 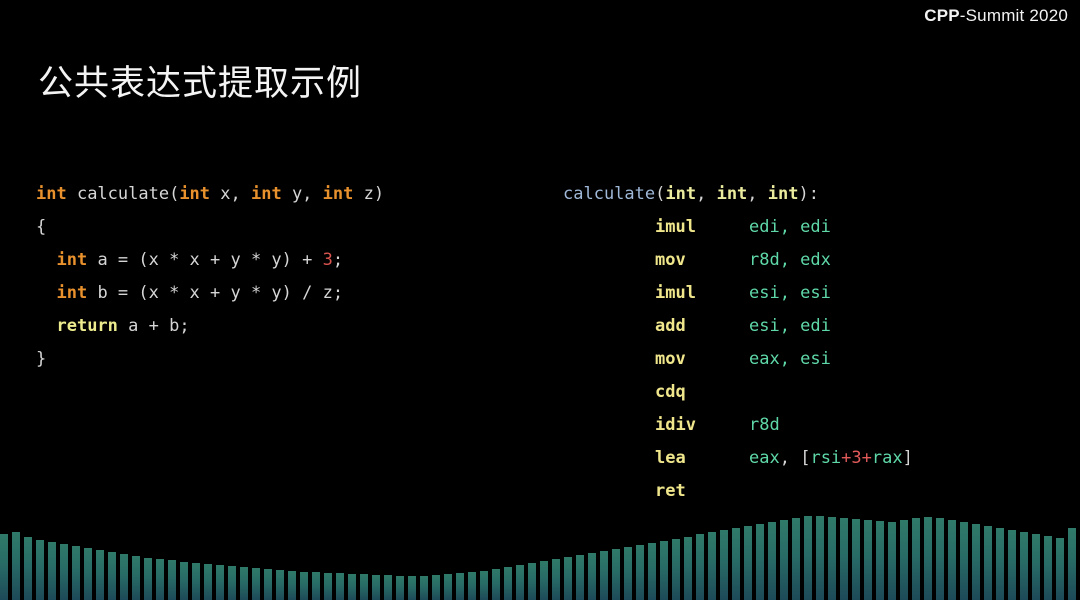 What do you see at coordinates (302, 194) in the screenshot?
I see `code-token-plain: y,` at bounding box center [302, 194].